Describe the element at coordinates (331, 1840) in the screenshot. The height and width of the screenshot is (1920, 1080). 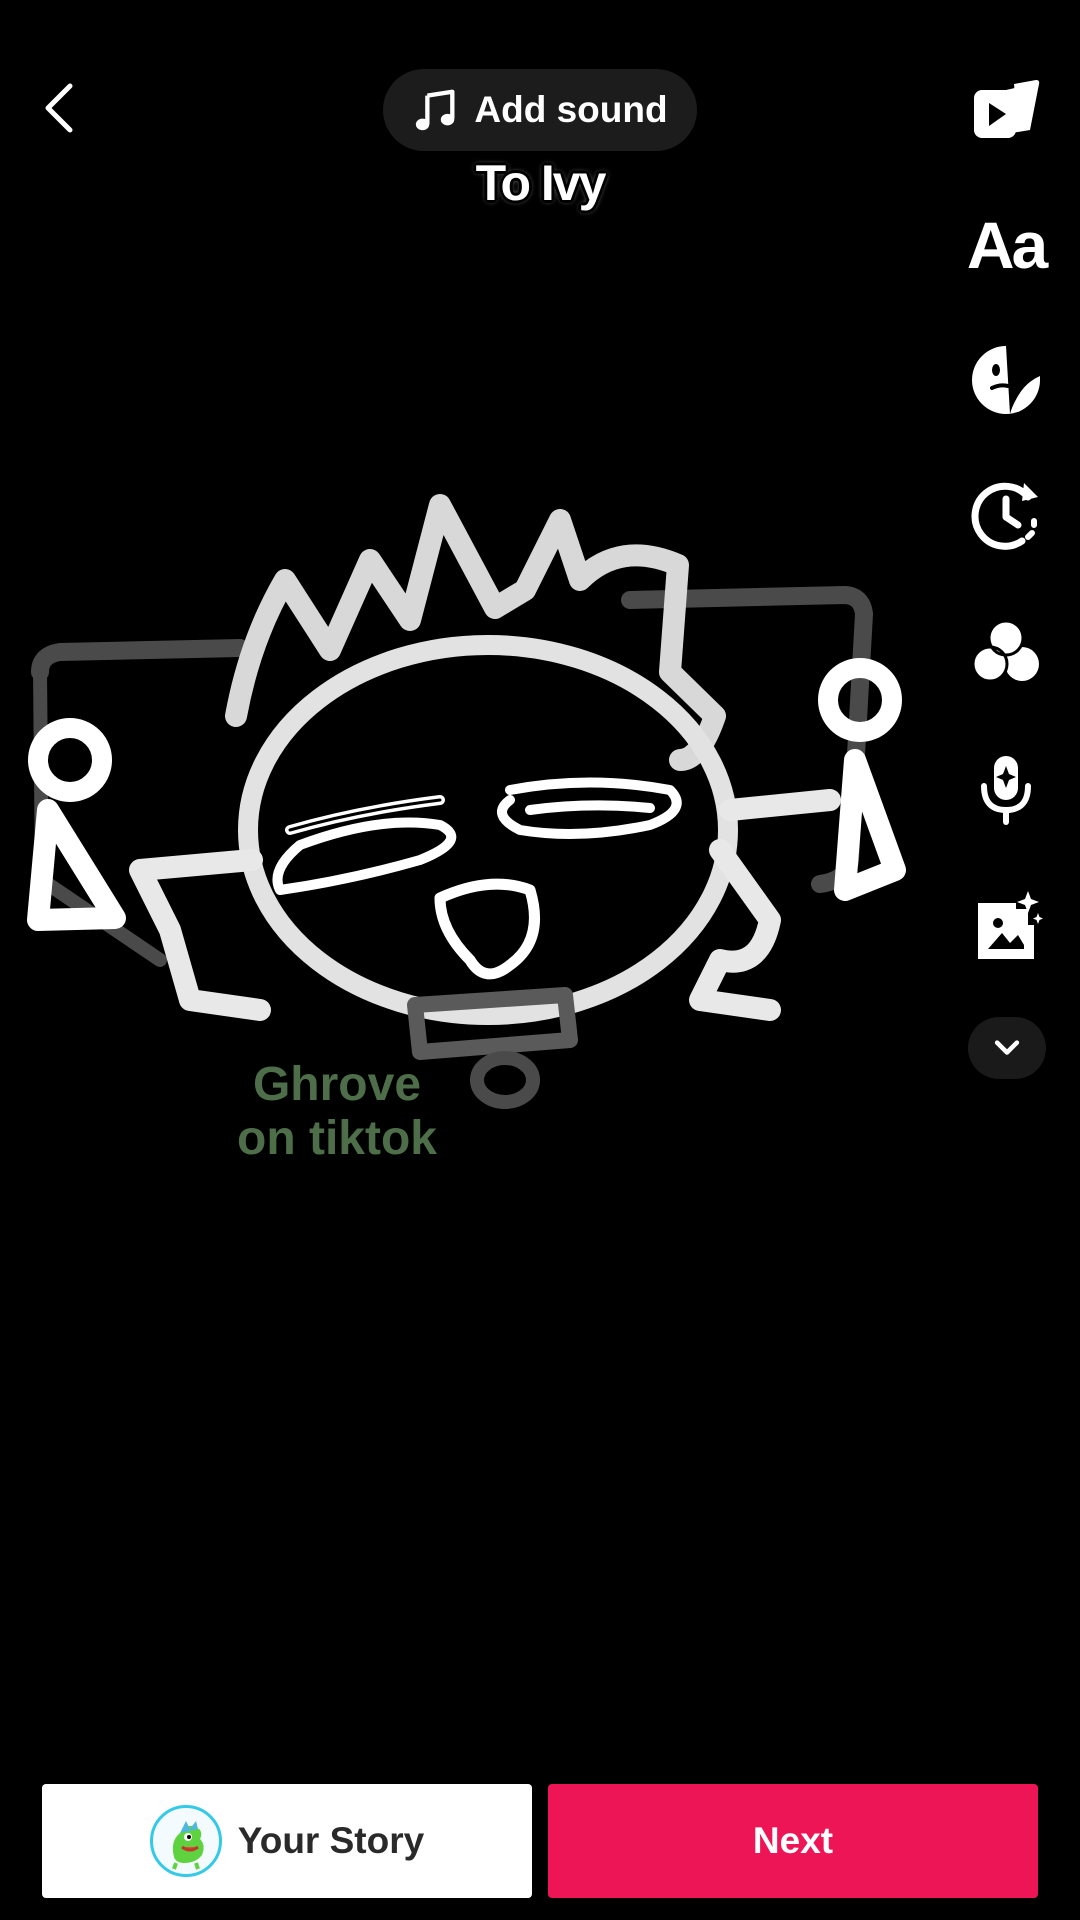
I see `your-story-label: Your Story` at that location.